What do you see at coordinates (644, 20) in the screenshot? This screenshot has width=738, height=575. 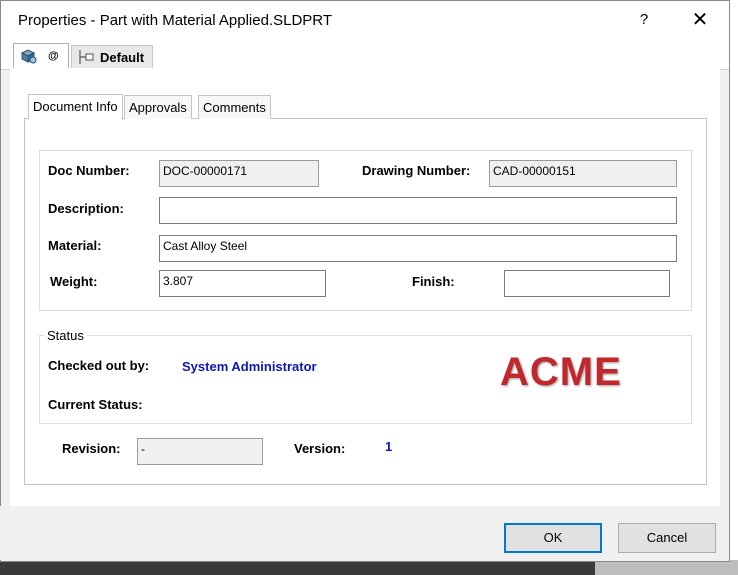 I see `help-button: ?` at bounding box center [644, 20].